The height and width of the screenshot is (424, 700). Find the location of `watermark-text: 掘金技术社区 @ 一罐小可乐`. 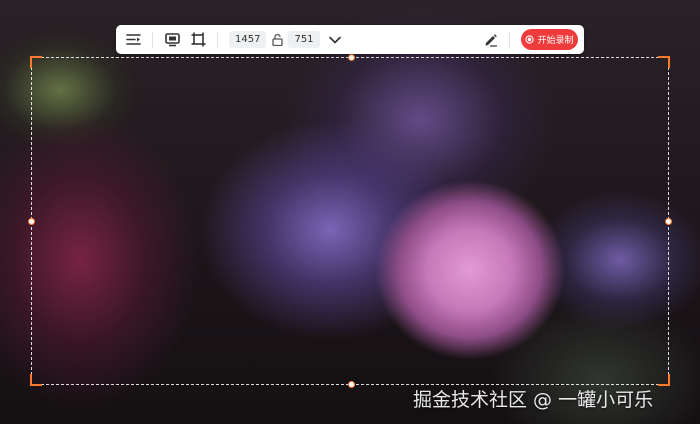

watermark-text: 掘金技术社区 @ 一罐小可乐 is located at coordinates (533, 400).